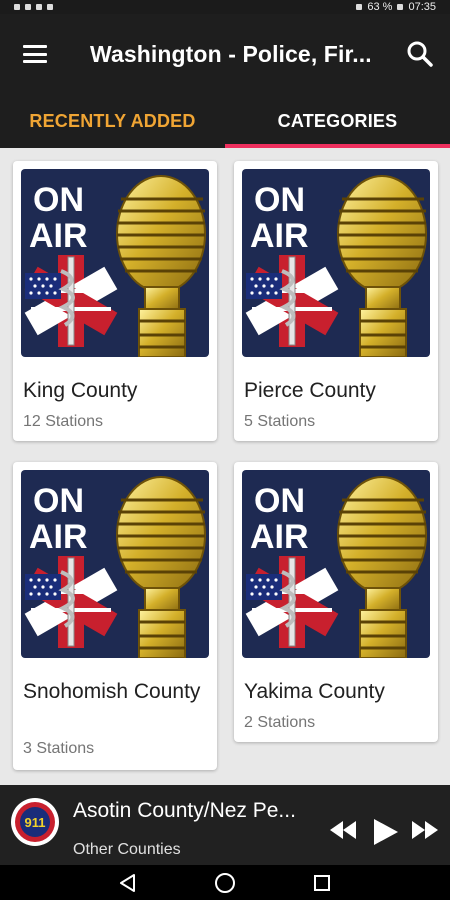 The height and width of the screenshot is (900, 450). I want to click on menu-button, so click(35, 54).